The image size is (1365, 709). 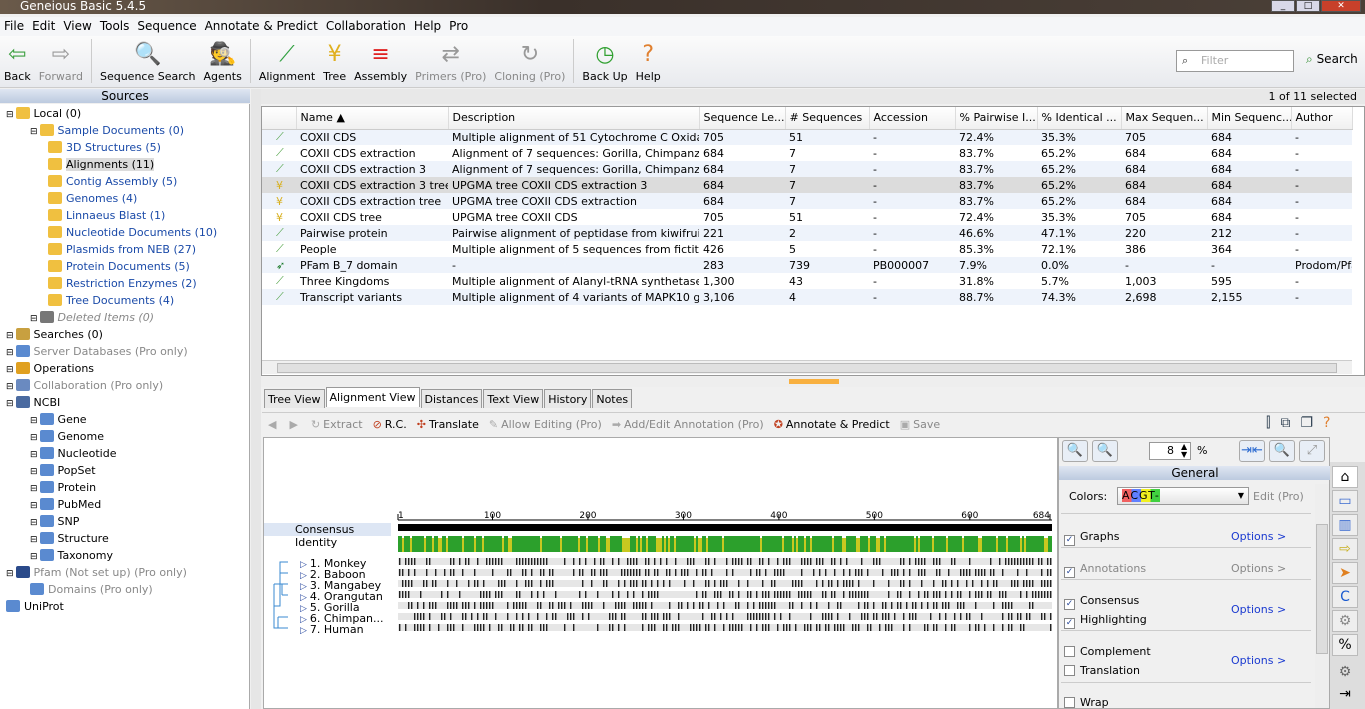 I want to click on source-item: 3D Structures (5), so click(x=104, y=147).